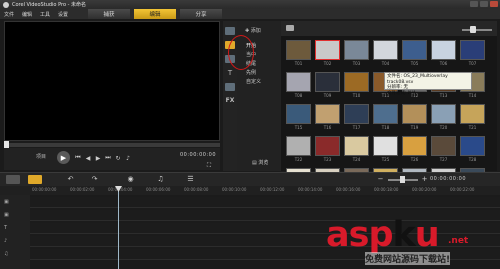 The image size is (500, 269). What do you see at coordinates (27, 14) in the screenshot?
I see `menu-edit: 编辑` at bounding box center [27, 14].